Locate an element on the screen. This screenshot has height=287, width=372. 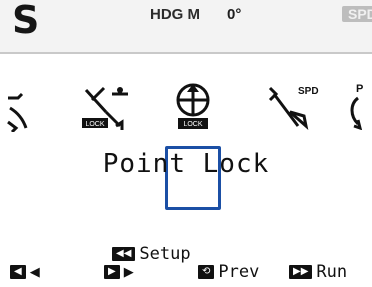
prev-key-icon: ⟲ is located at coordinates (206, 272).